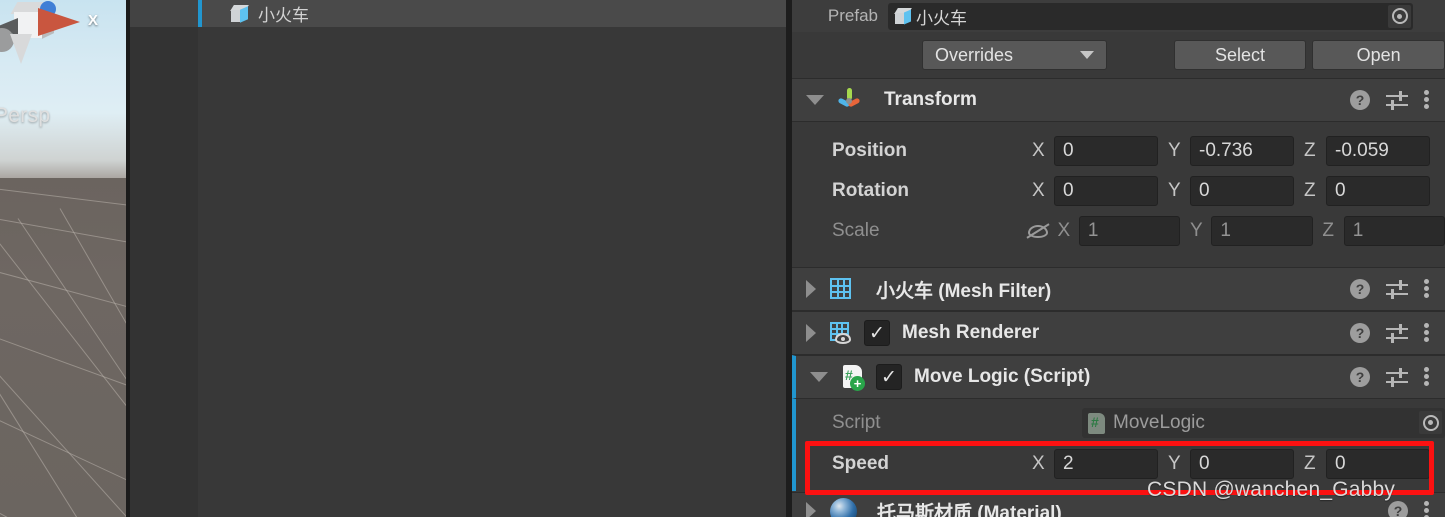 The height and width of the screenshot is (517, 1445). What do you see at coordinates (59, 22) in the screenshot?
I see `gizmo-x-axis-cone` at bounding box center [59, 22].